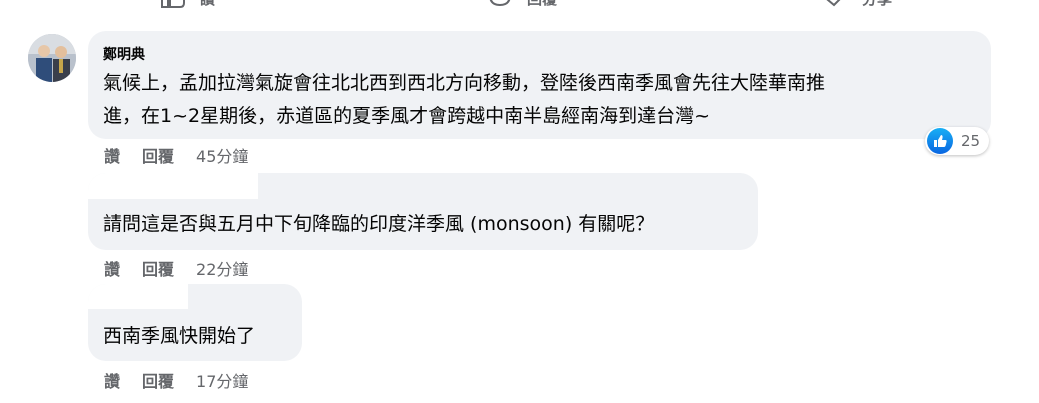 The width and height of the screenshot is (1039, 403). What do you see at coordinates (519, 5) in the screenshot?
I see `post-action-bar: 讚 回覆 分享` at bounding box center [519, 5].